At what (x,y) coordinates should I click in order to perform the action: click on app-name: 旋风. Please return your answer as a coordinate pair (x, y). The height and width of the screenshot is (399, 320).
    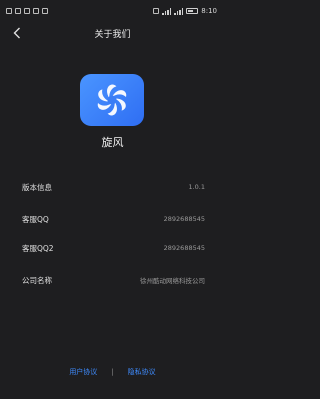
    Looking at the image, I should click on (112, 142).